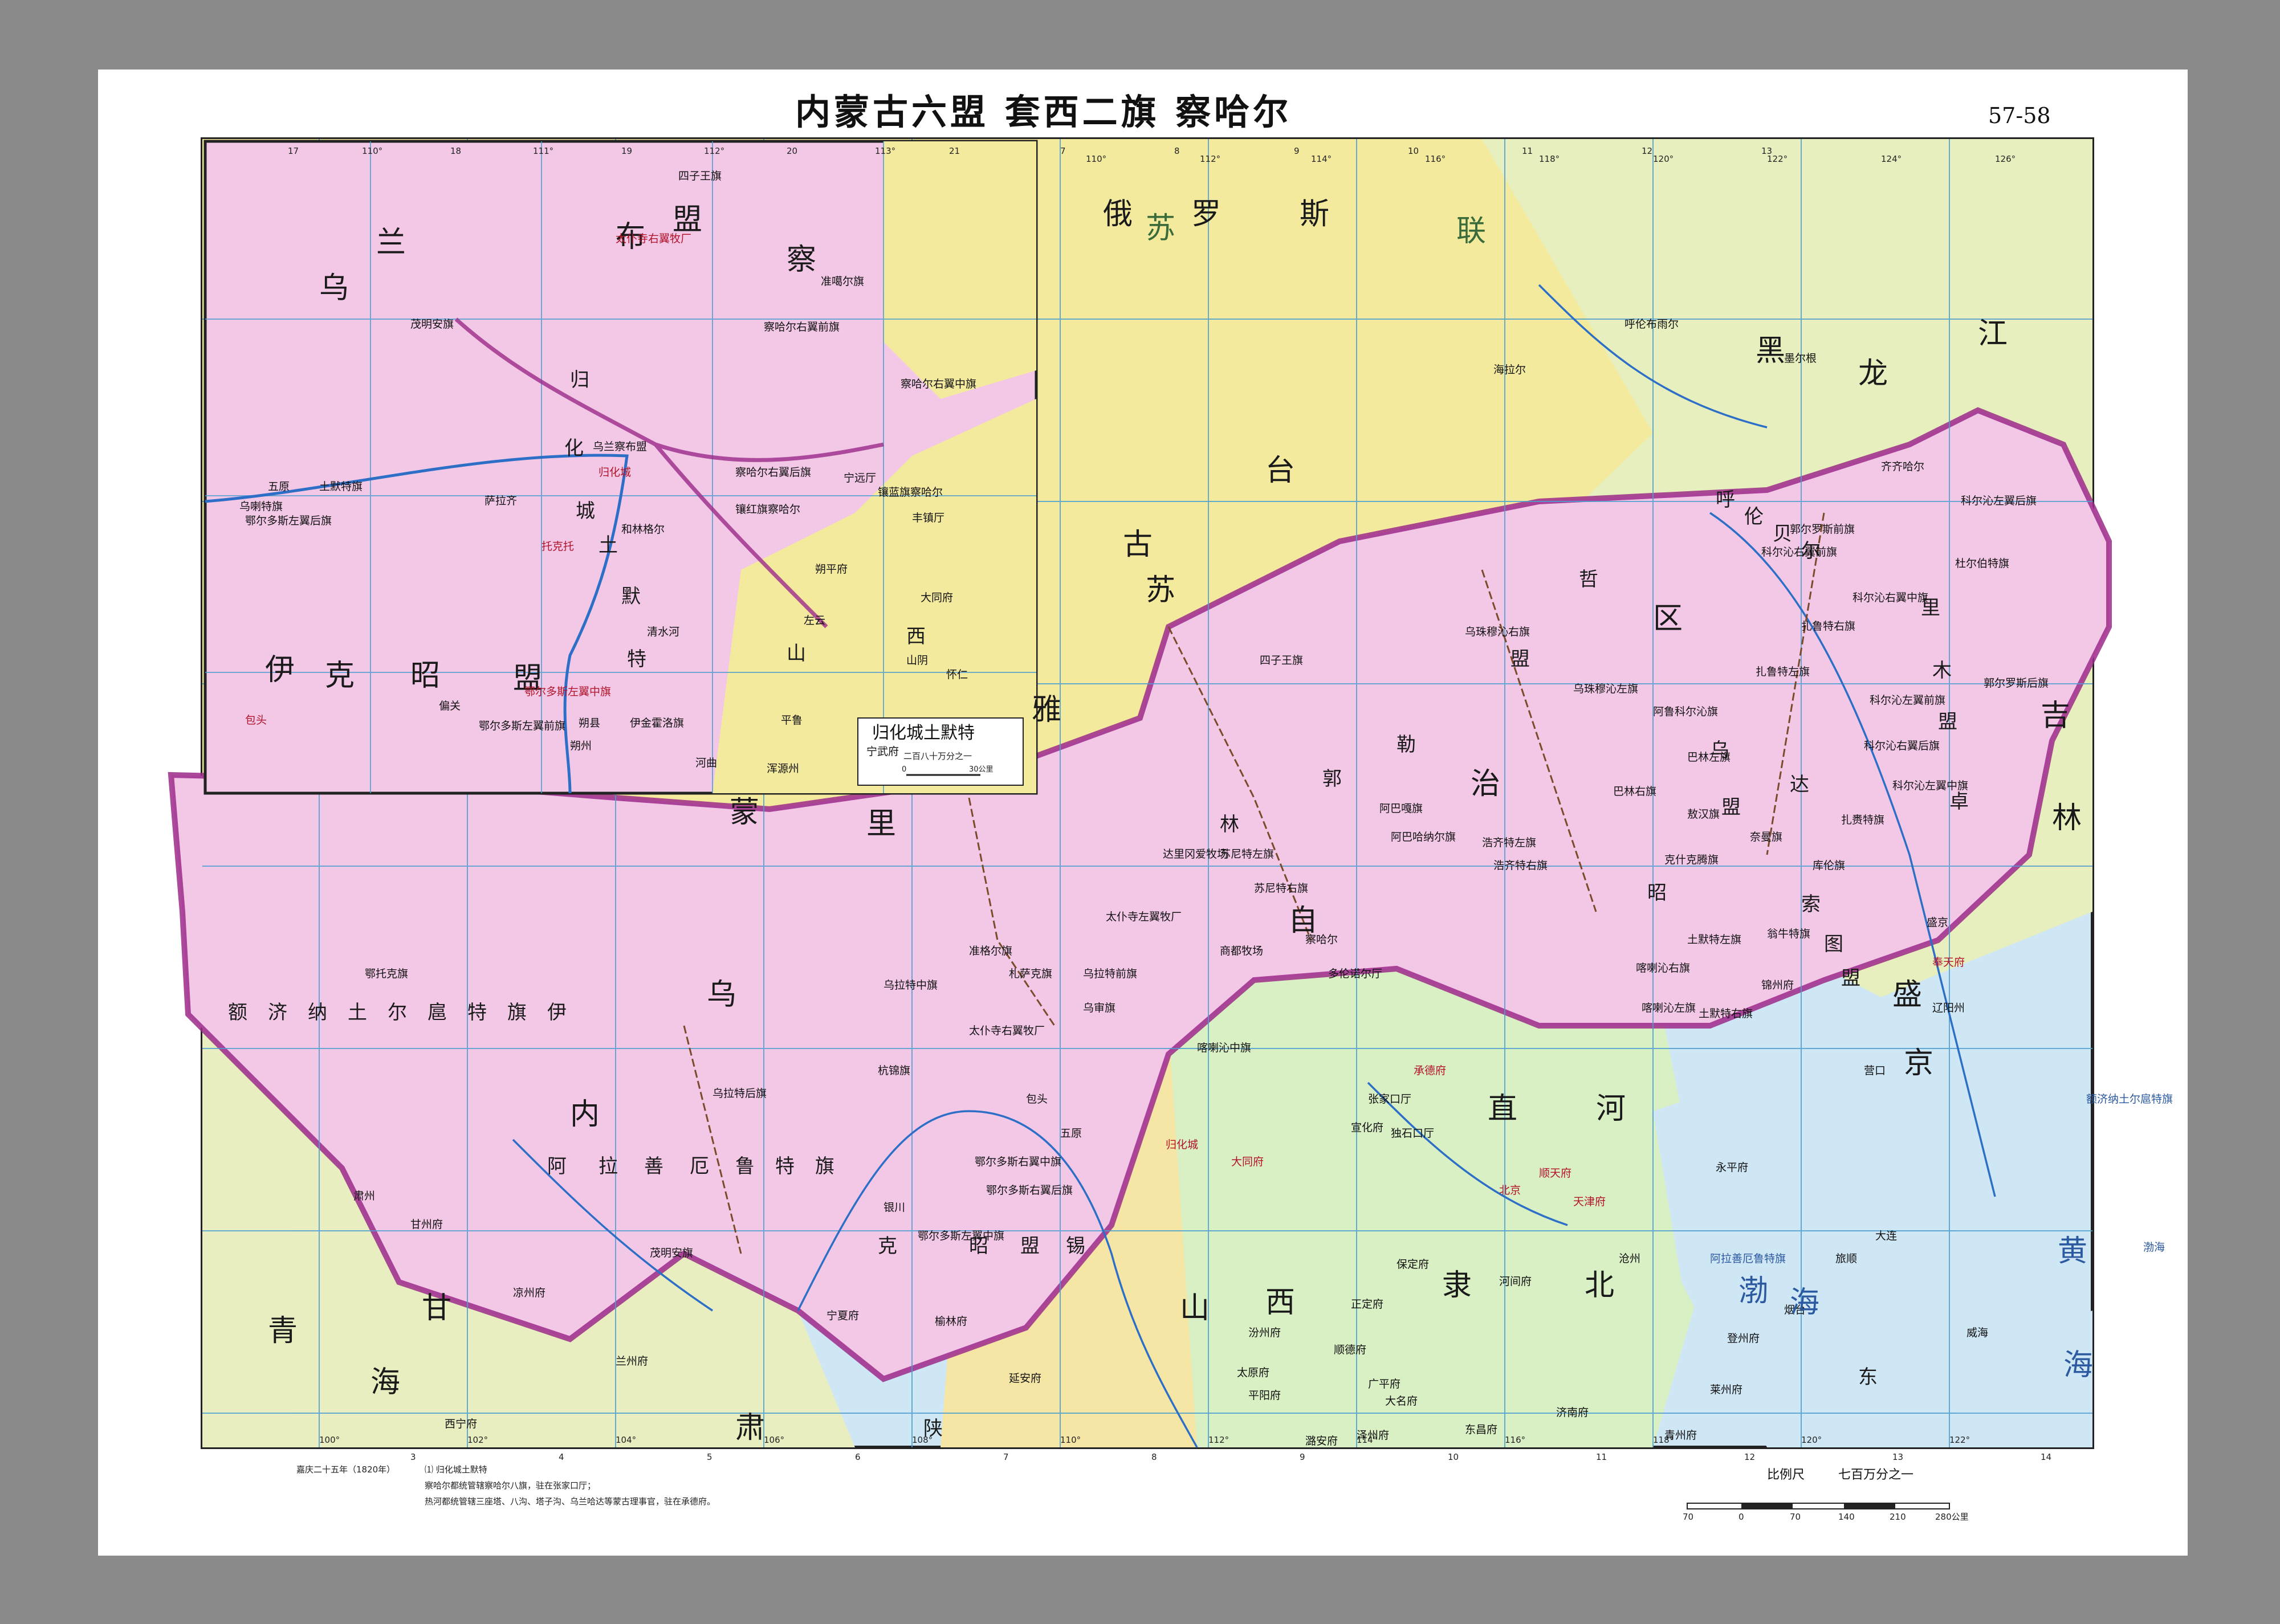 The height and width of the screenshot is (1624, 2280). What do you see at coordinates (585, 512) in the screenshot?
I see `inset-region-label: 城` at bounding box center [585, 512].